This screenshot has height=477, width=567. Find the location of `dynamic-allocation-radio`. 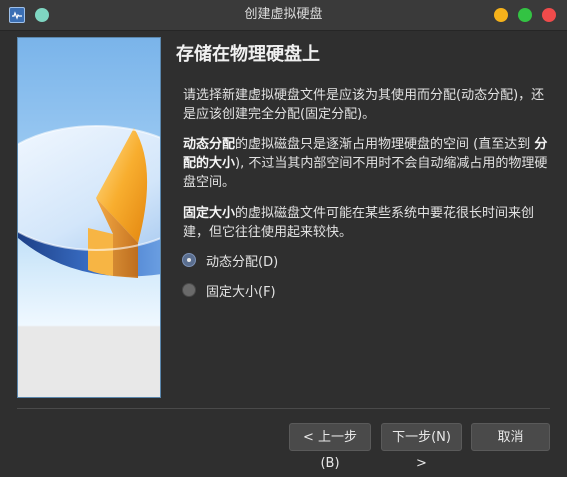

dynamic-allocation-radio is located at coordinates (189, 260).